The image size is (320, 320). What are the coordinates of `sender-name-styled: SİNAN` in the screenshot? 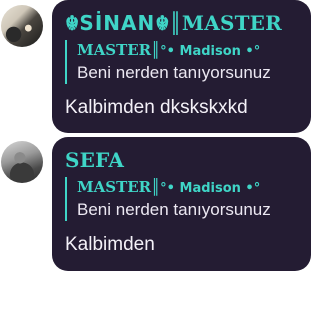 It's located at (117, 23).